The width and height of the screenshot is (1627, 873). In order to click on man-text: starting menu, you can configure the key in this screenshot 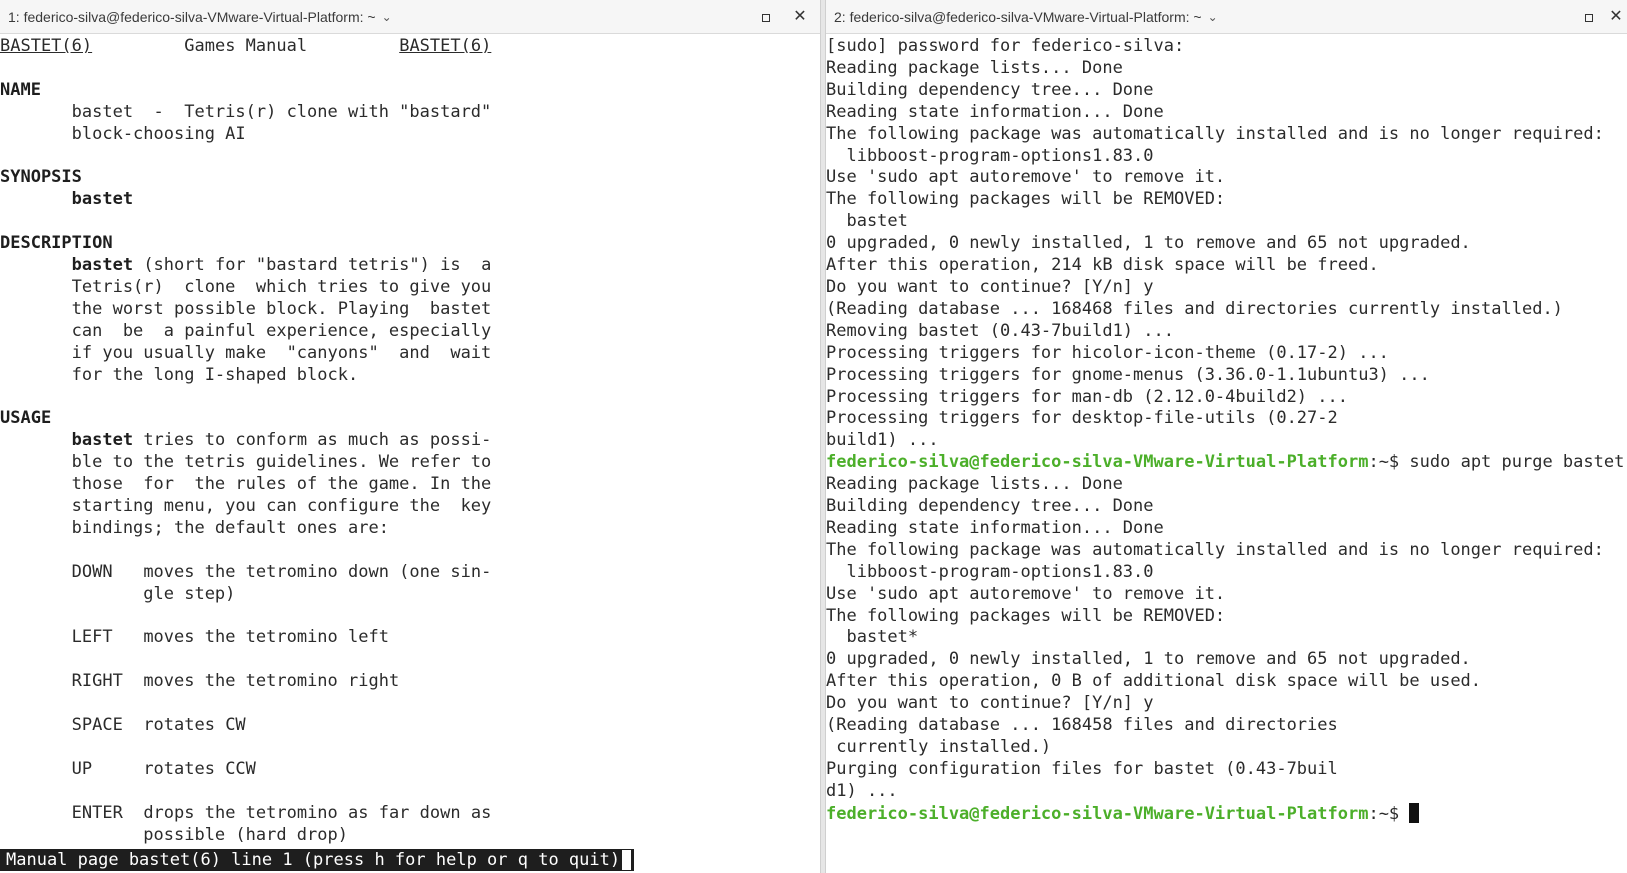, I will do `click(246, 506)`.